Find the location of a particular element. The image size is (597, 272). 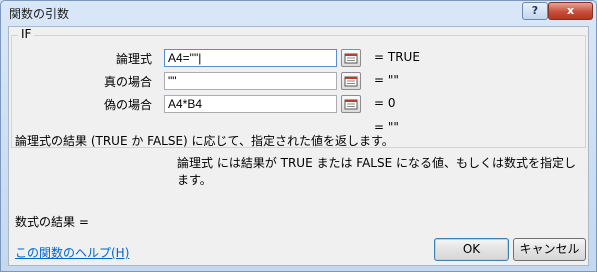

title-help-button: ? is located at coordinates (535, 11).